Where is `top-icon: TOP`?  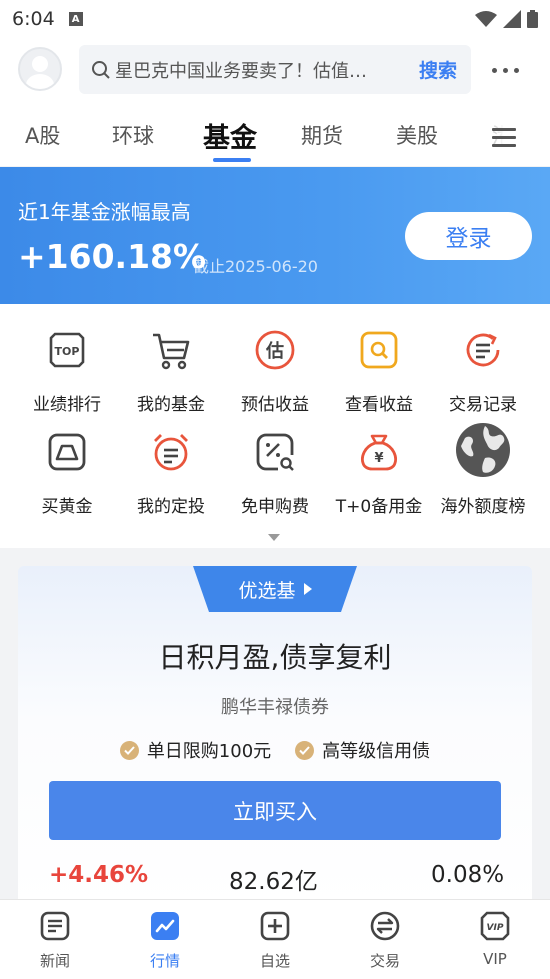
top-icon: TOP is located at coordinates (67, 350).